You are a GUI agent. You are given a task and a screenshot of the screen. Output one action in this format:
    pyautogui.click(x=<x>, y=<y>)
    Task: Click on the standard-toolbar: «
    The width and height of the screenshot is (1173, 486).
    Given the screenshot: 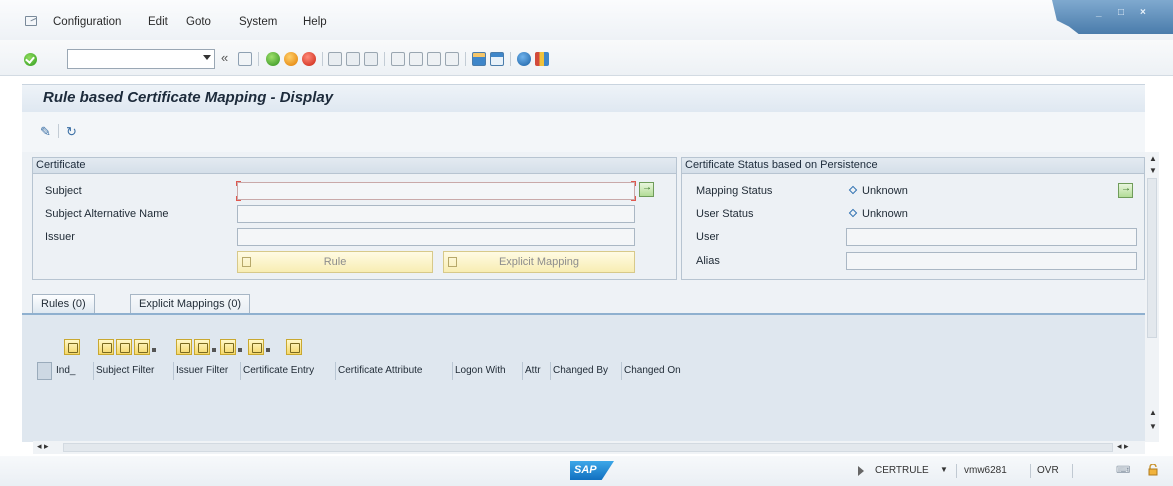 What is the action you would take?
    pyautogui.click(x=586, y=58)
    